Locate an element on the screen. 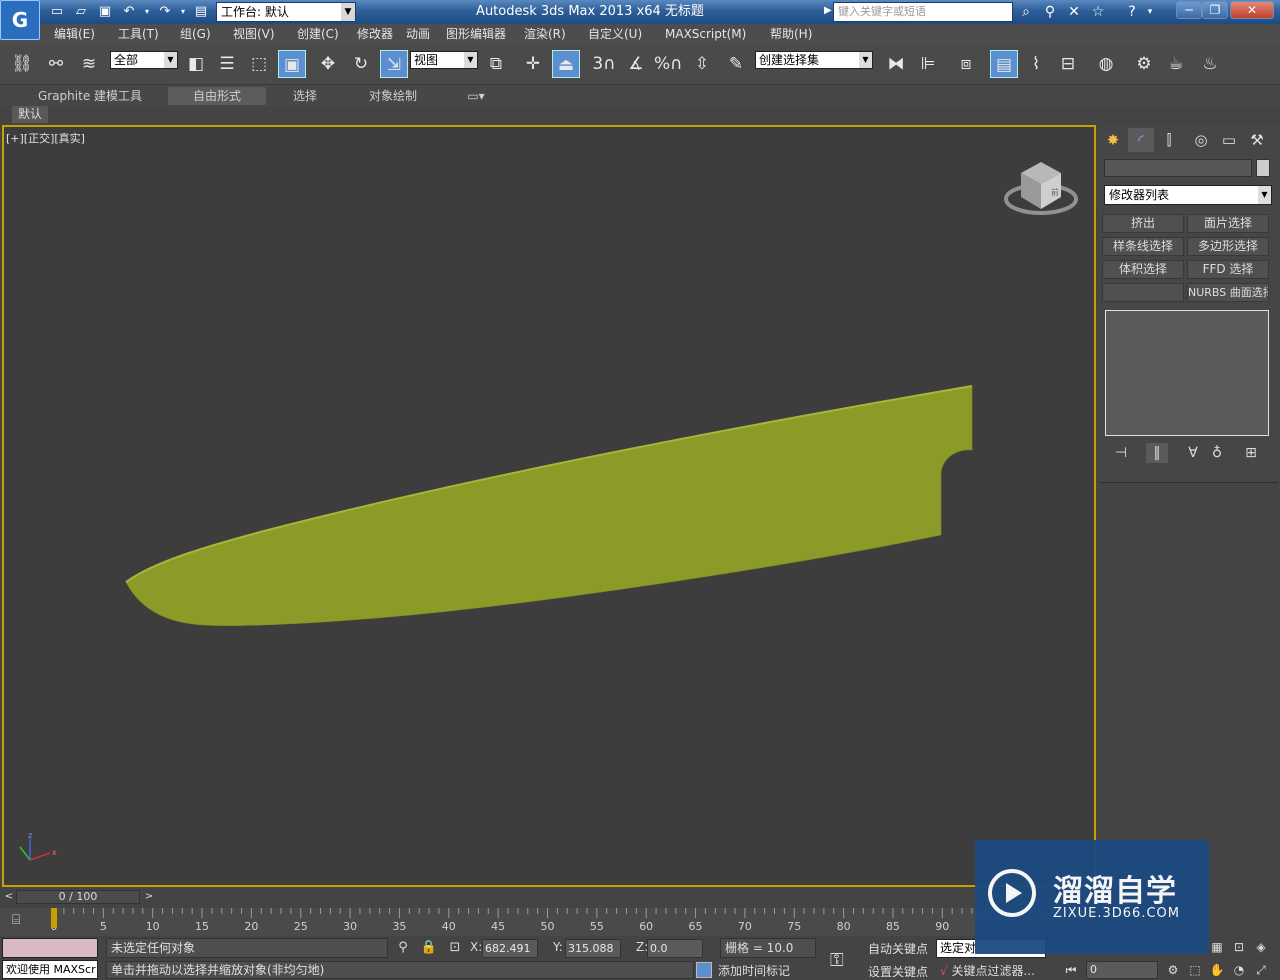  edit-named-selection-icon: ✎ is located at coordinates (736, 64).